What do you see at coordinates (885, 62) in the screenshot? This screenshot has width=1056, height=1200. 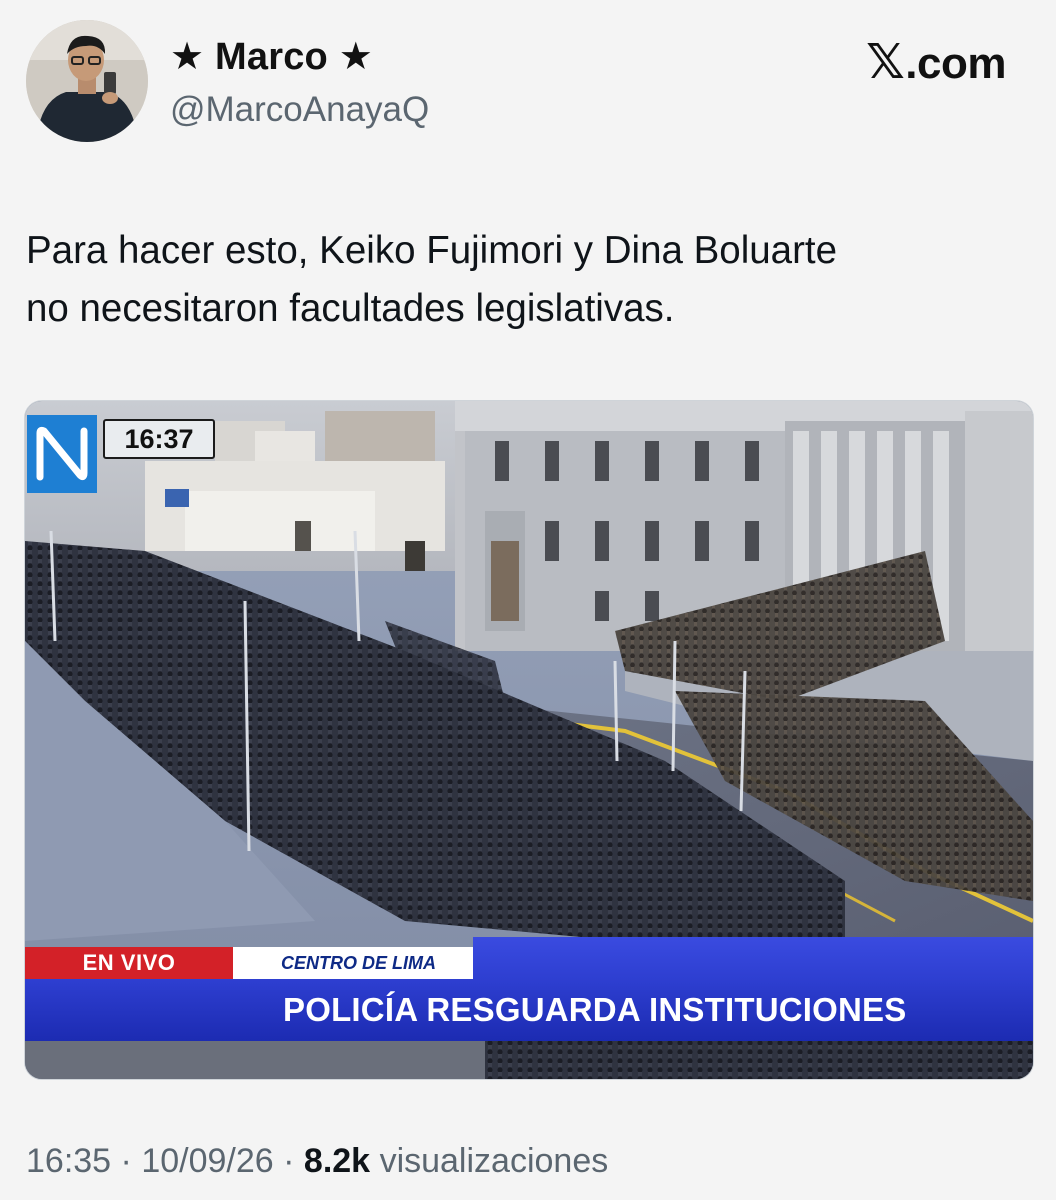 I see `x-brand-glyph: 𝕏` at bounding box center [885, 62].